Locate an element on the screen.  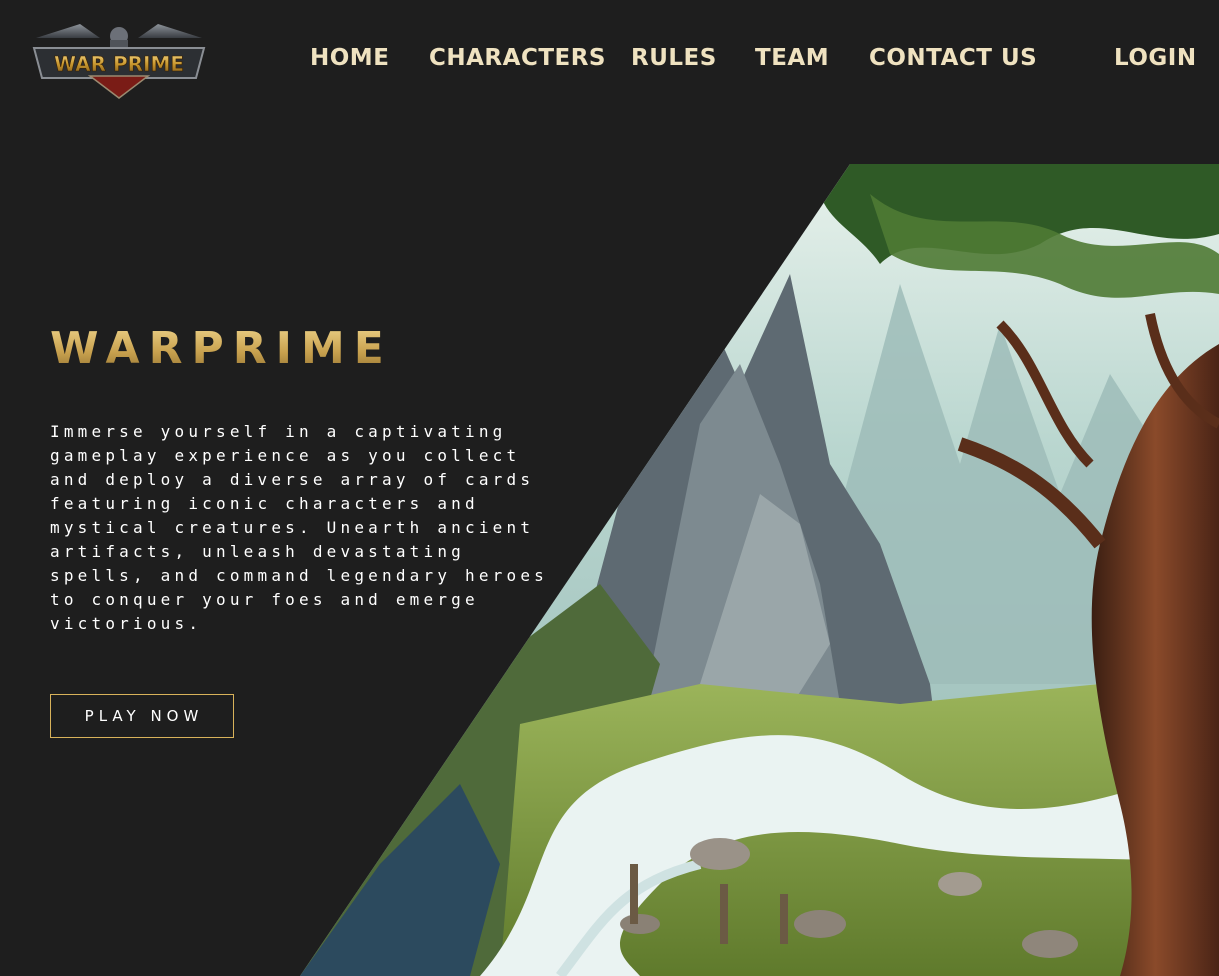
nav-rules: RULES is located at coordinates (674, 58).